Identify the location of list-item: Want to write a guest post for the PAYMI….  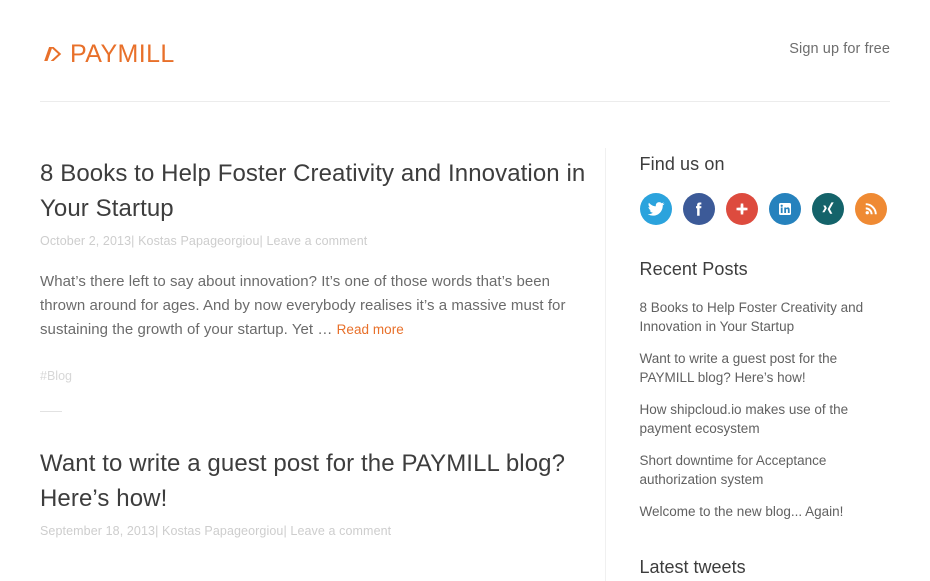
(765, 368).